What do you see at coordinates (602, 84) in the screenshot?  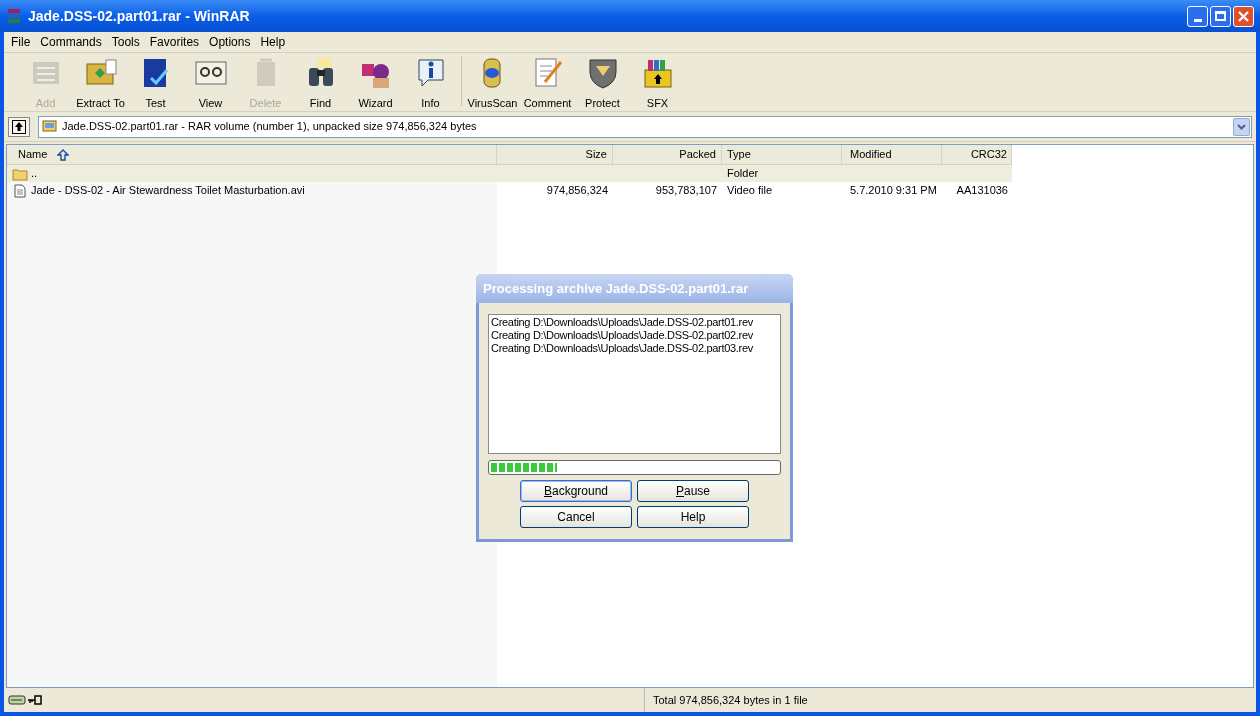 I see `toolbar-button: Protect` at bounding box center [602, 84].